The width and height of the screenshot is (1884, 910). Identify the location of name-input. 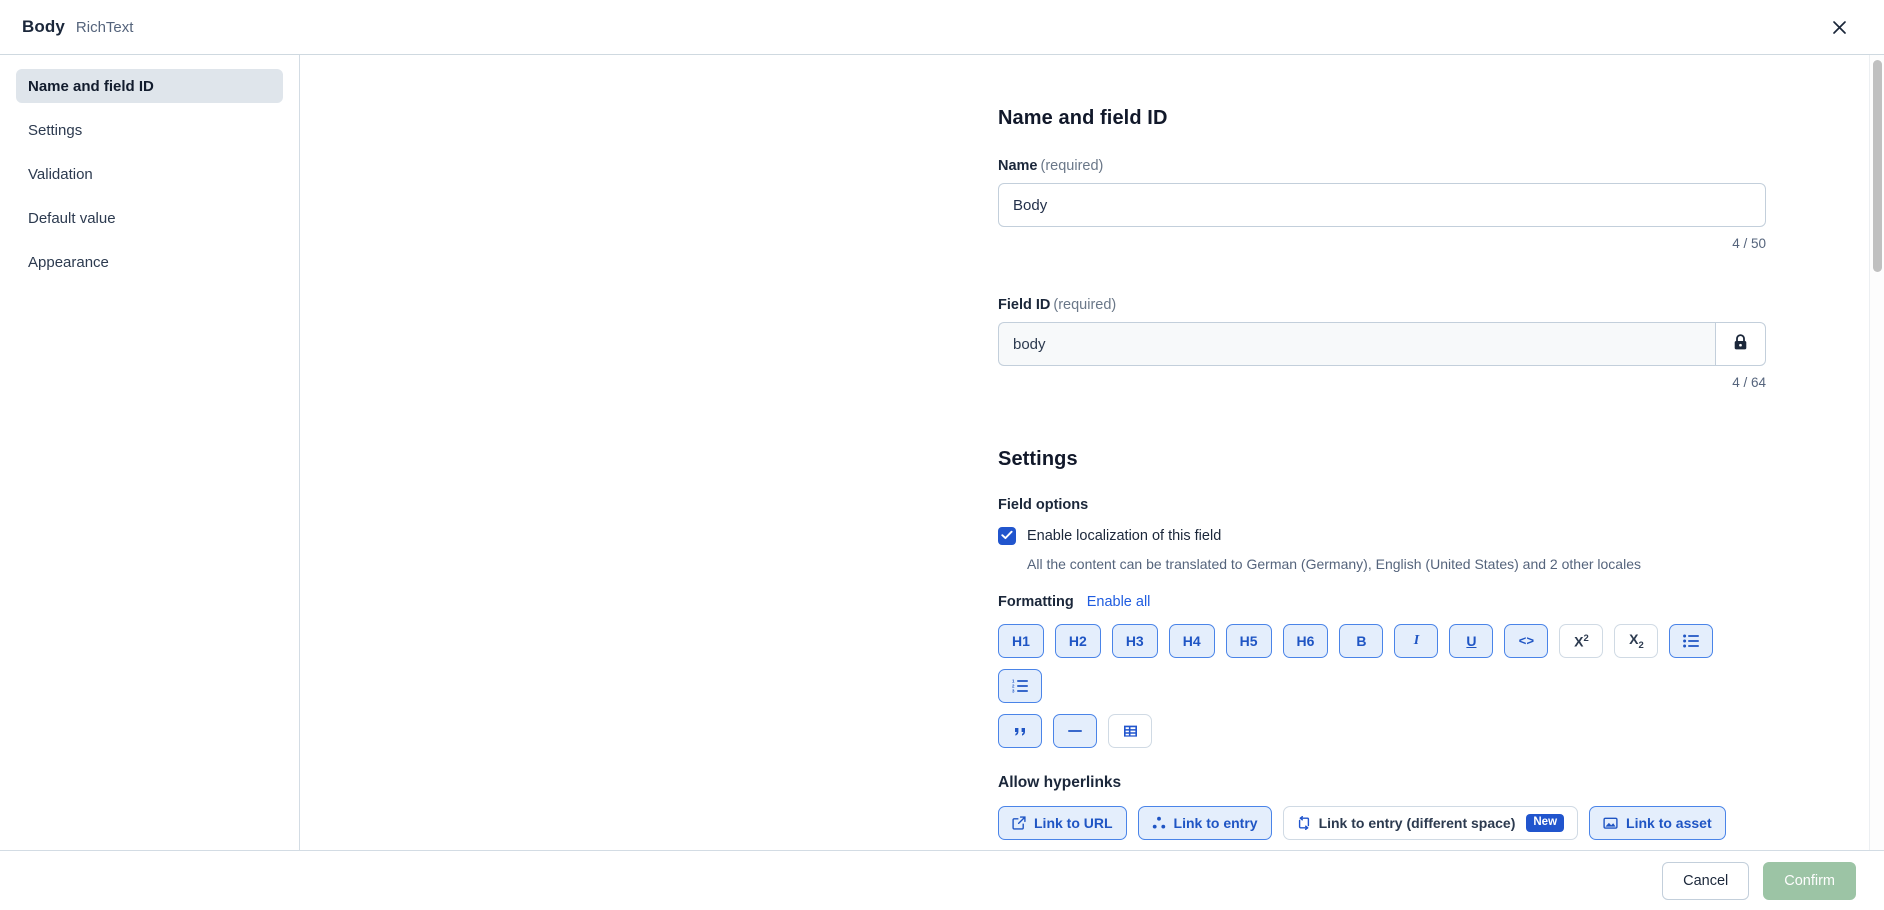
(1382, 205).